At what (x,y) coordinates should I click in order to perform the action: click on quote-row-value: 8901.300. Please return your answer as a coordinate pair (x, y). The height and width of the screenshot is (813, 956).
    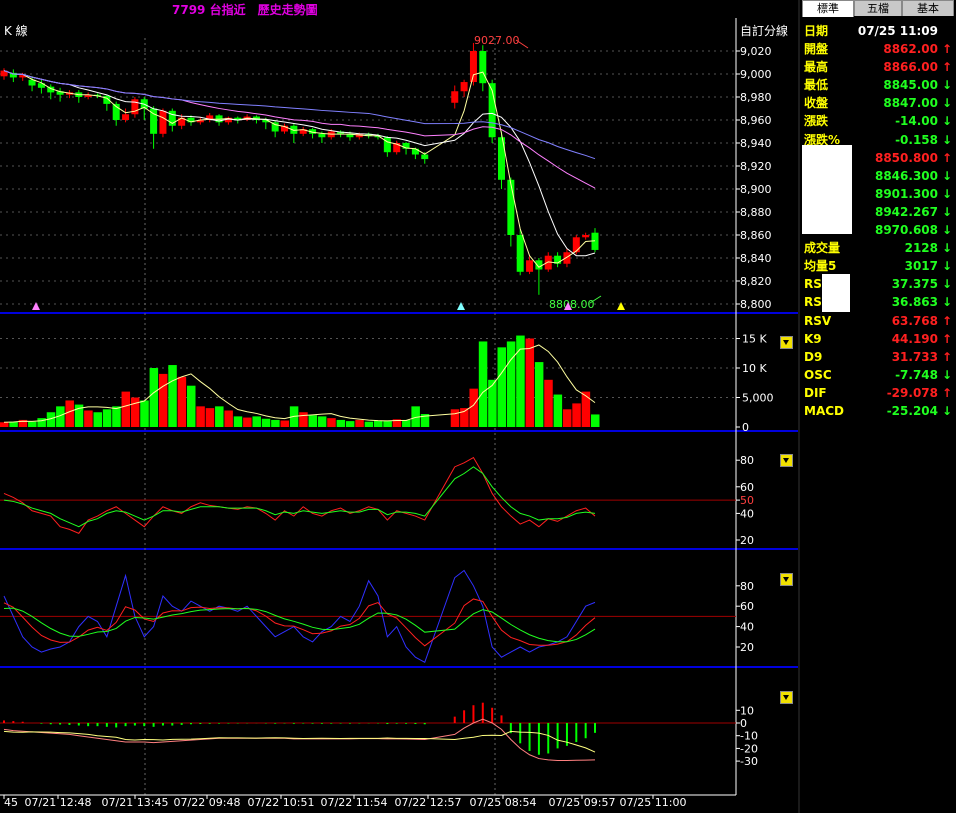
    Looking at the image, I should click on (906, 193).